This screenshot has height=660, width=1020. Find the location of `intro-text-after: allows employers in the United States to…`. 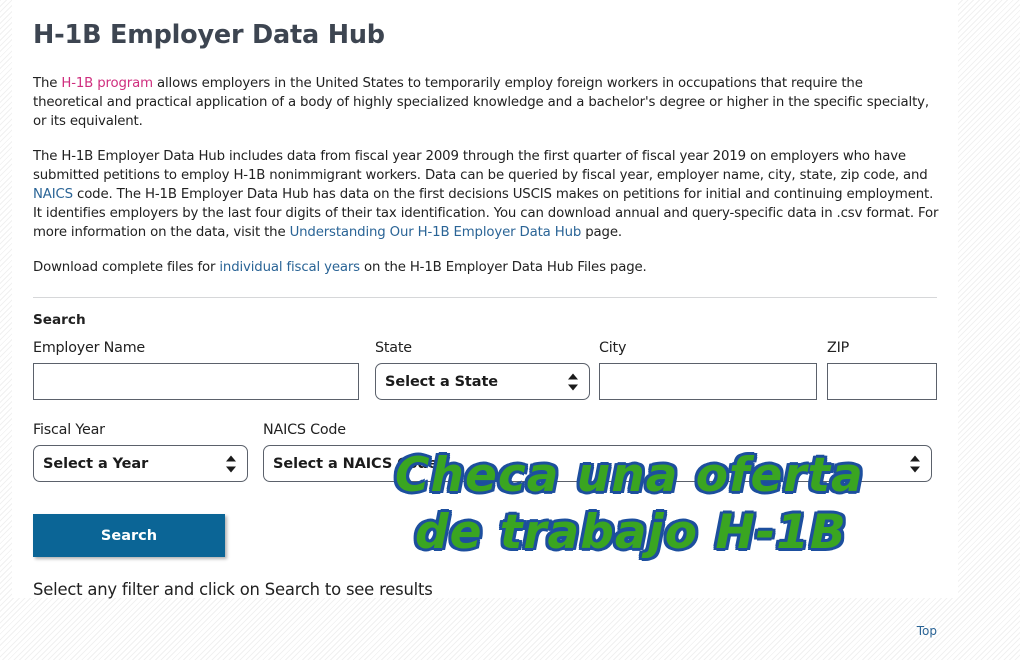

intro-text-after: allows employers in the United States to… is located at coordinates (481, 102).